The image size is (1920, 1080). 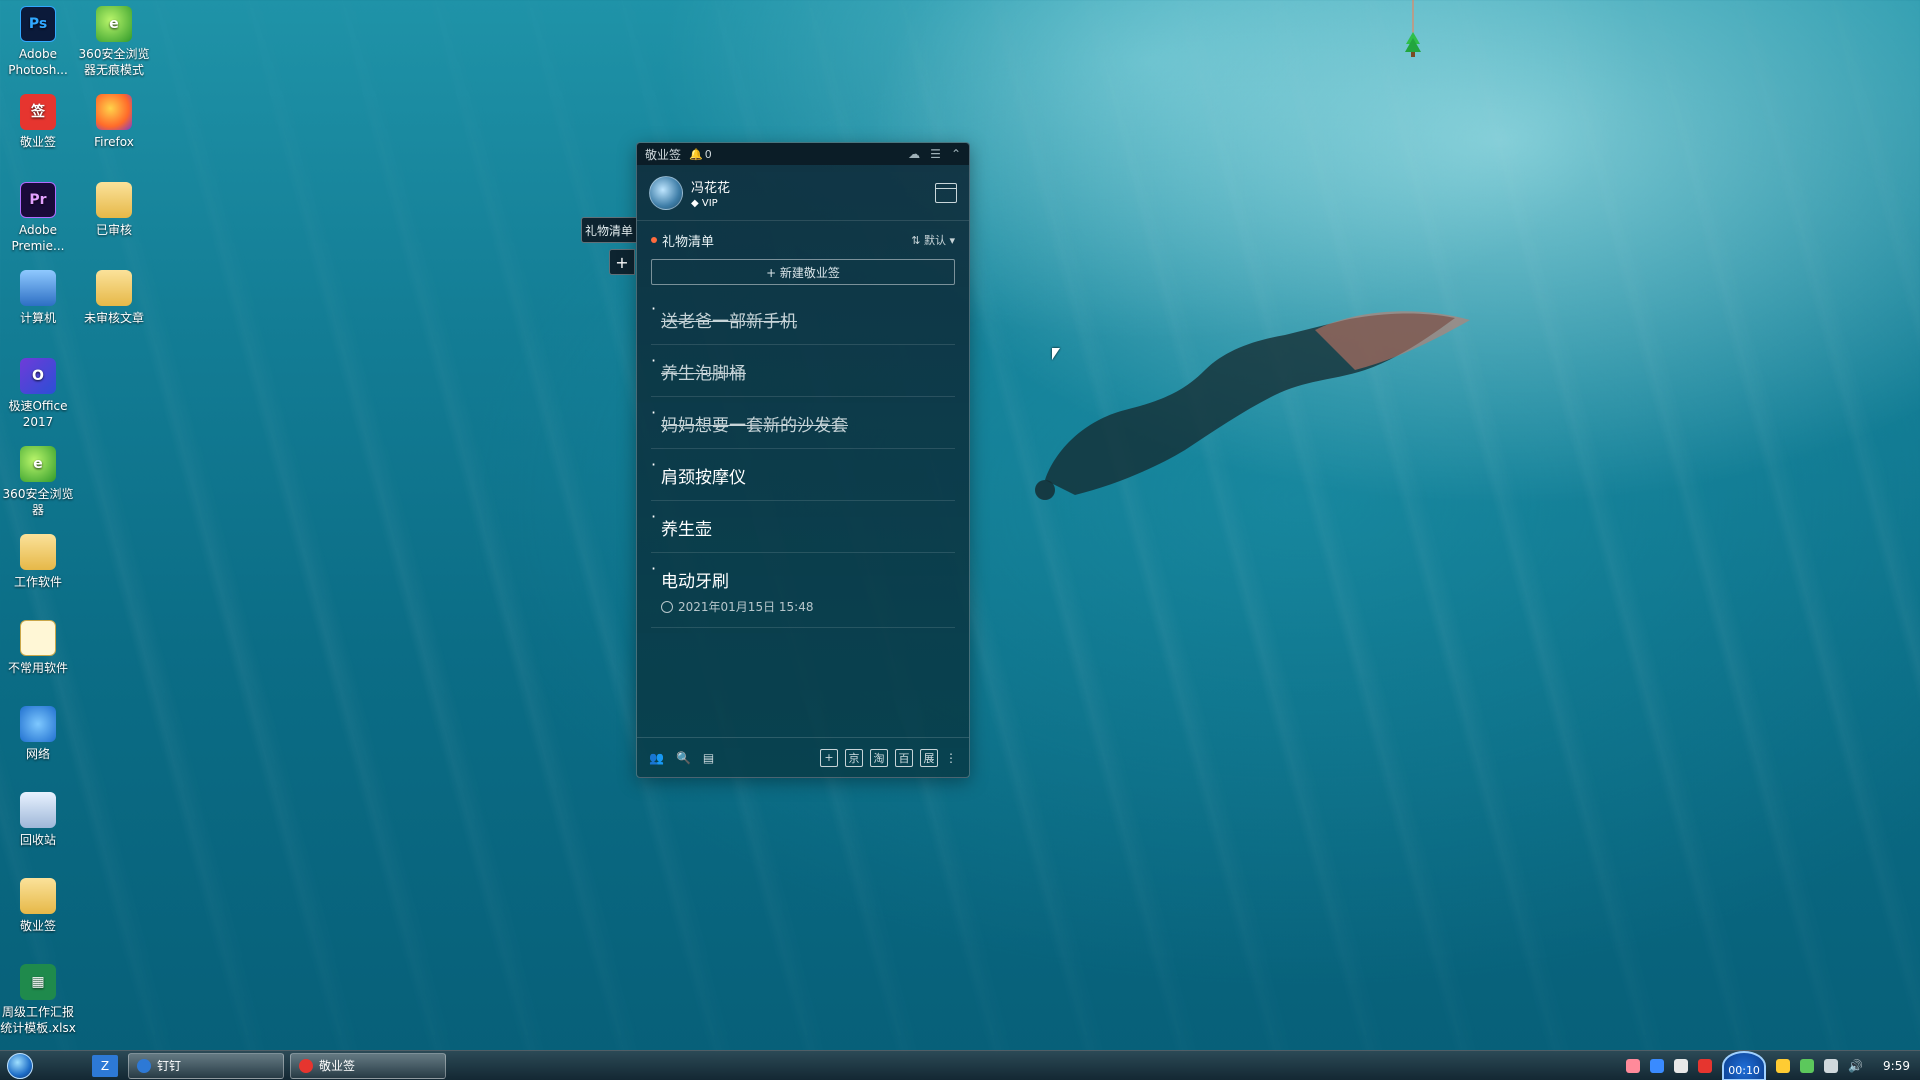 I want to click on contacts-icon: 👥, so click(x=656, y=758).